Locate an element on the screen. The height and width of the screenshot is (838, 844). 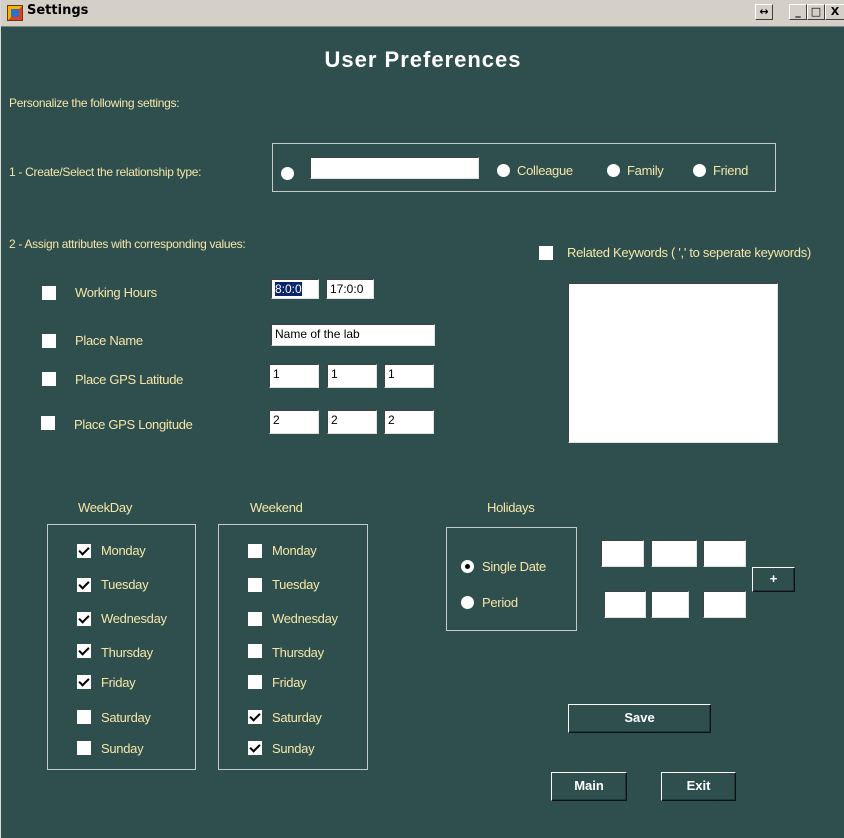
intro-label: Personalize the following settings: is located at coordinates (94, 103).